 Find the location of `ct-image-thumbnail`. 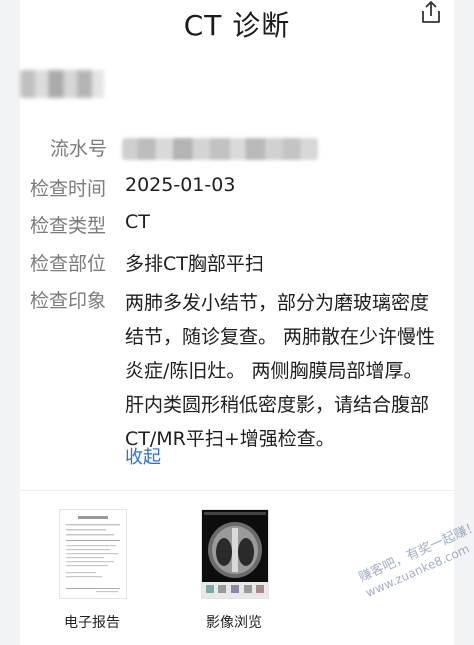

ct-image-thumbnail is located at coordinates (235, 554).